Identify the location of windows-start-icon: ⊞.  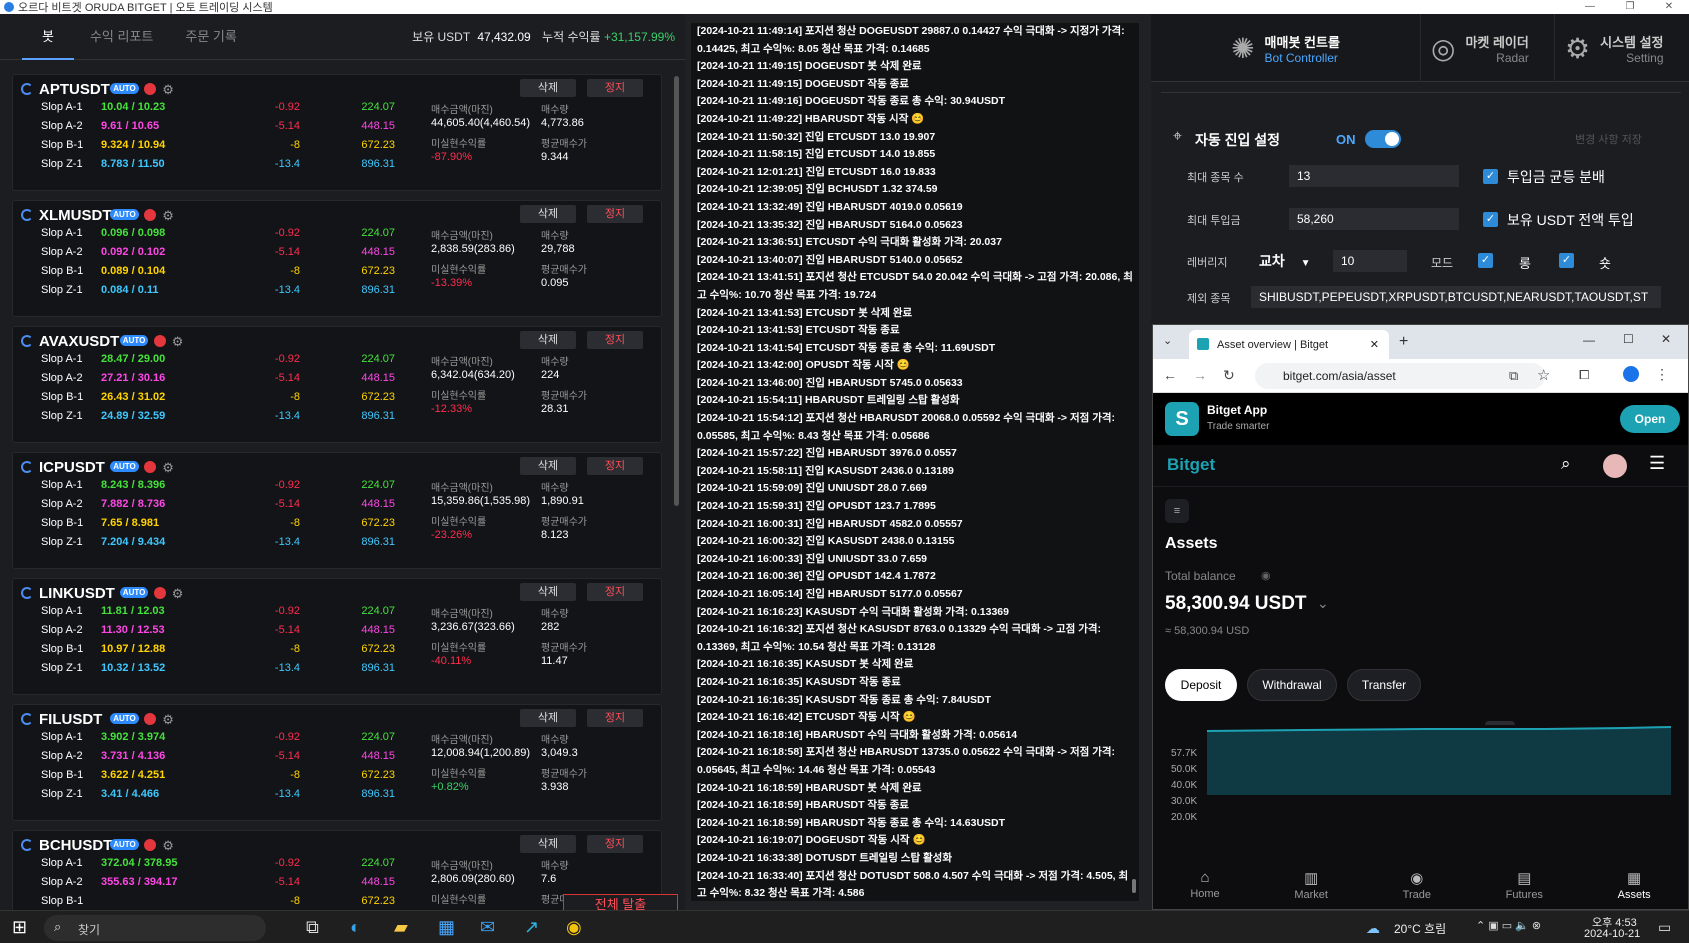
(19, 927).